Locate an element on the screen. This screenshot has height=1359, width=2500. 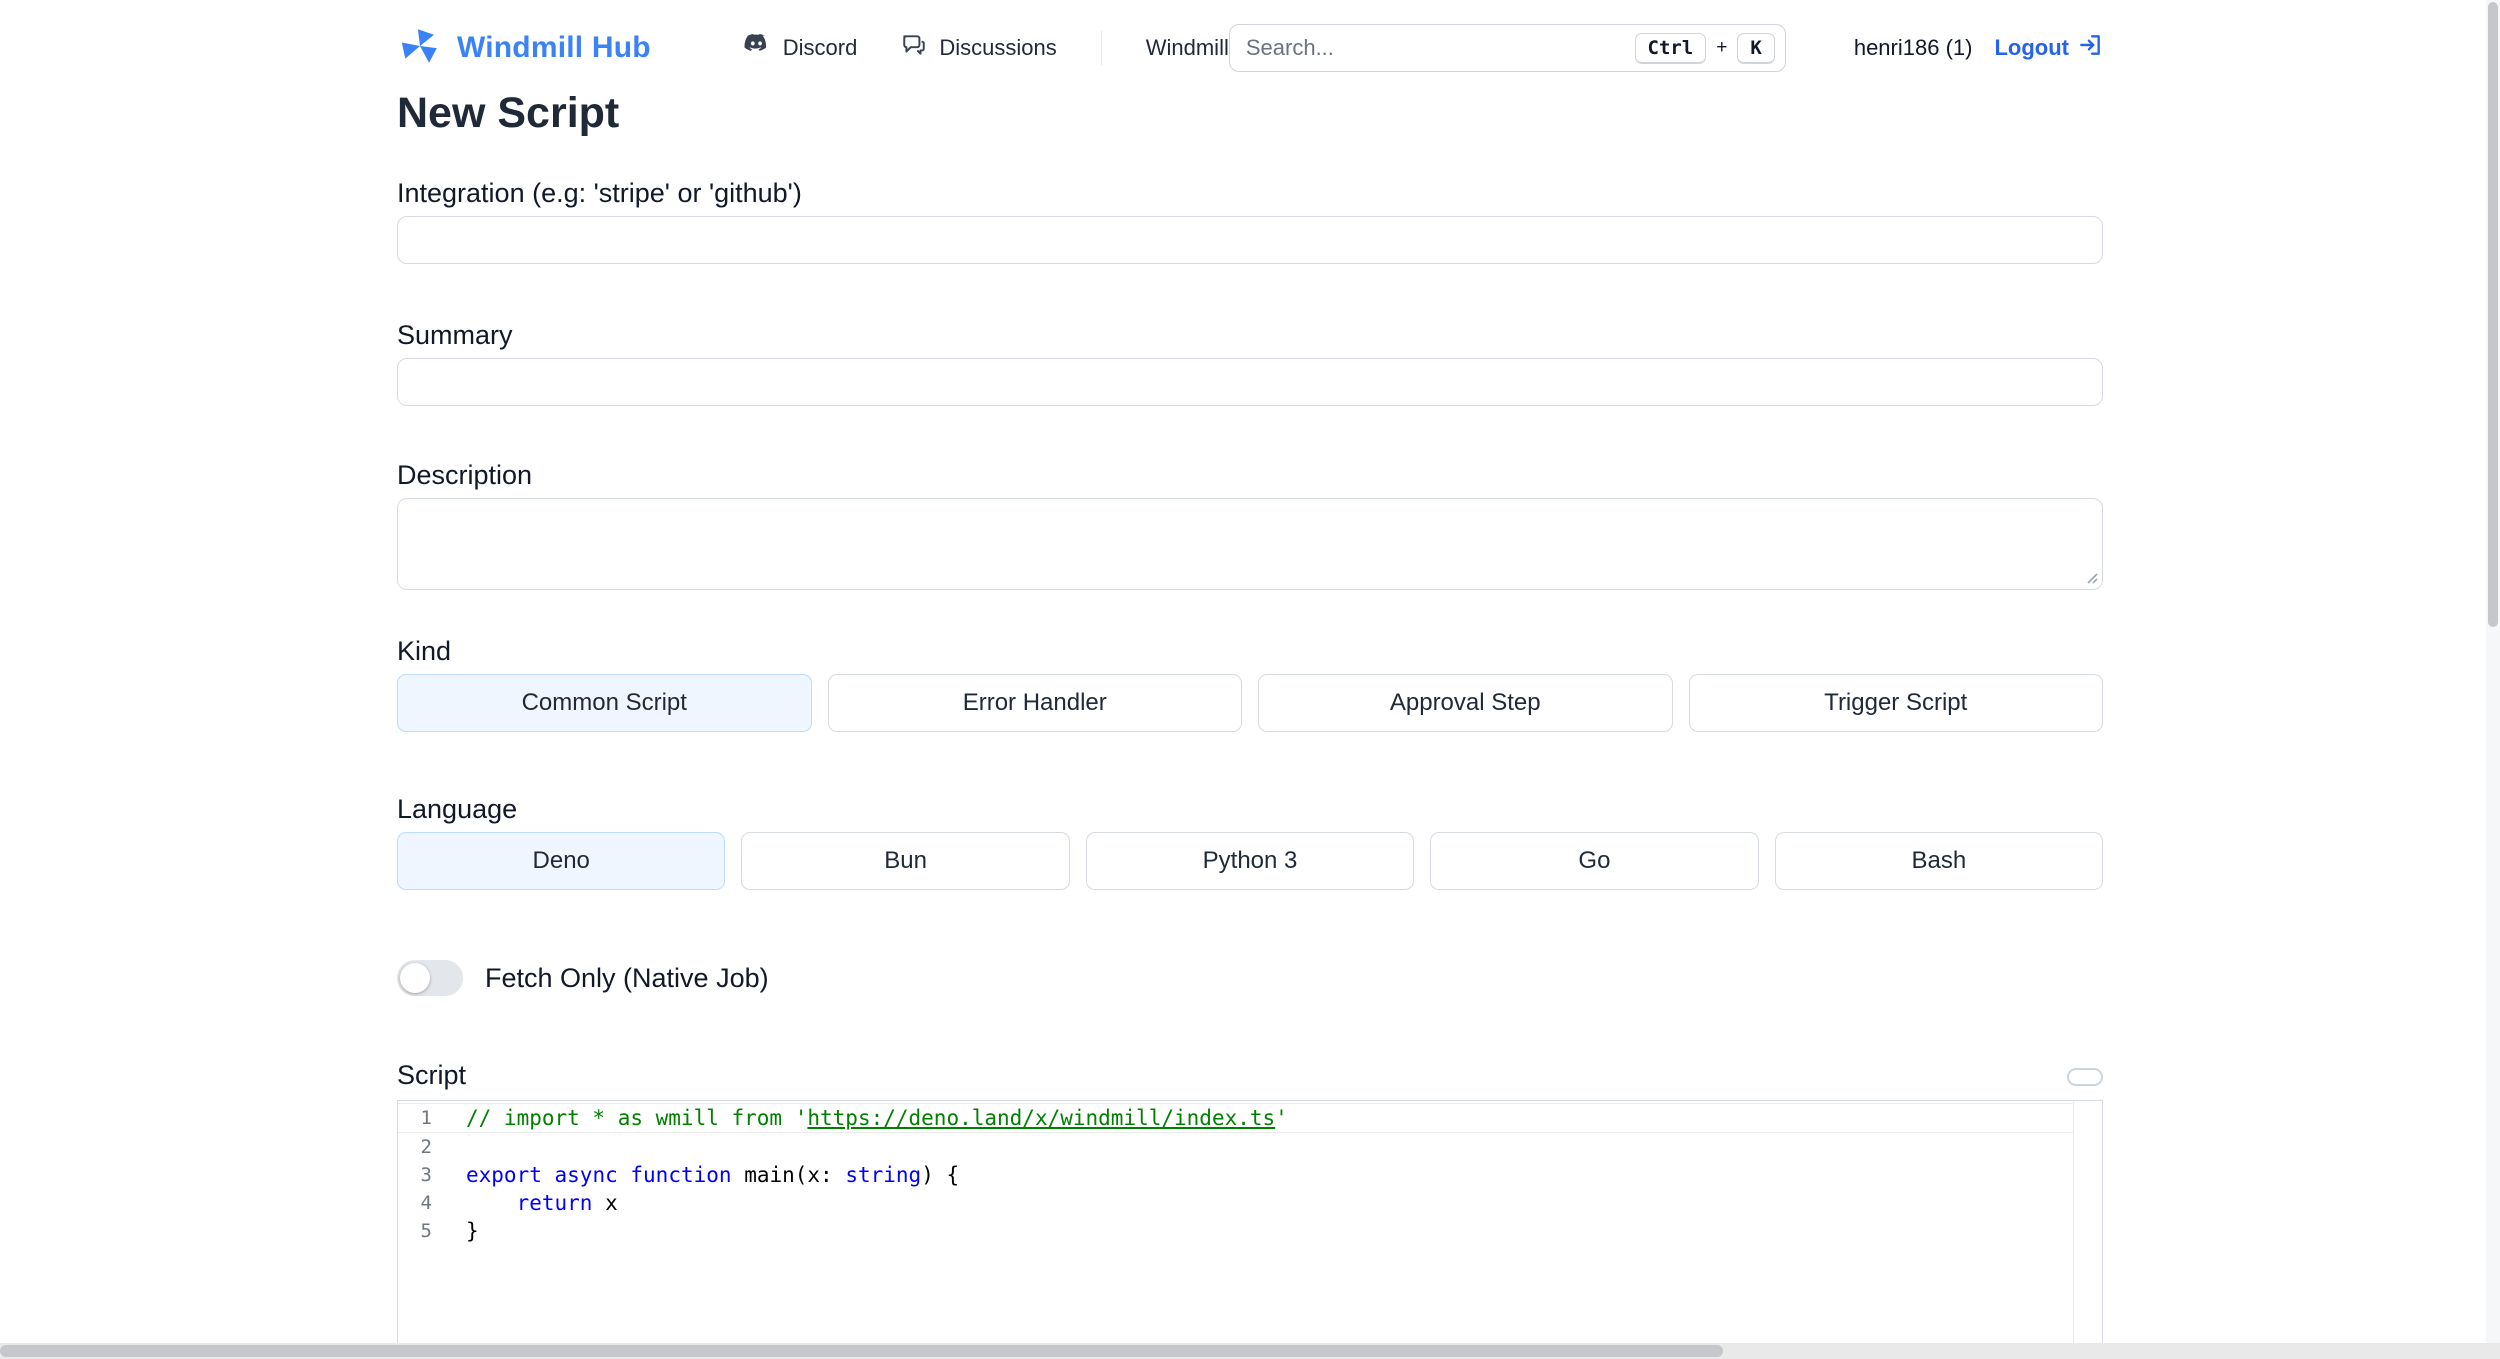
line-number: 2 is located at coordinates (426, 1147).